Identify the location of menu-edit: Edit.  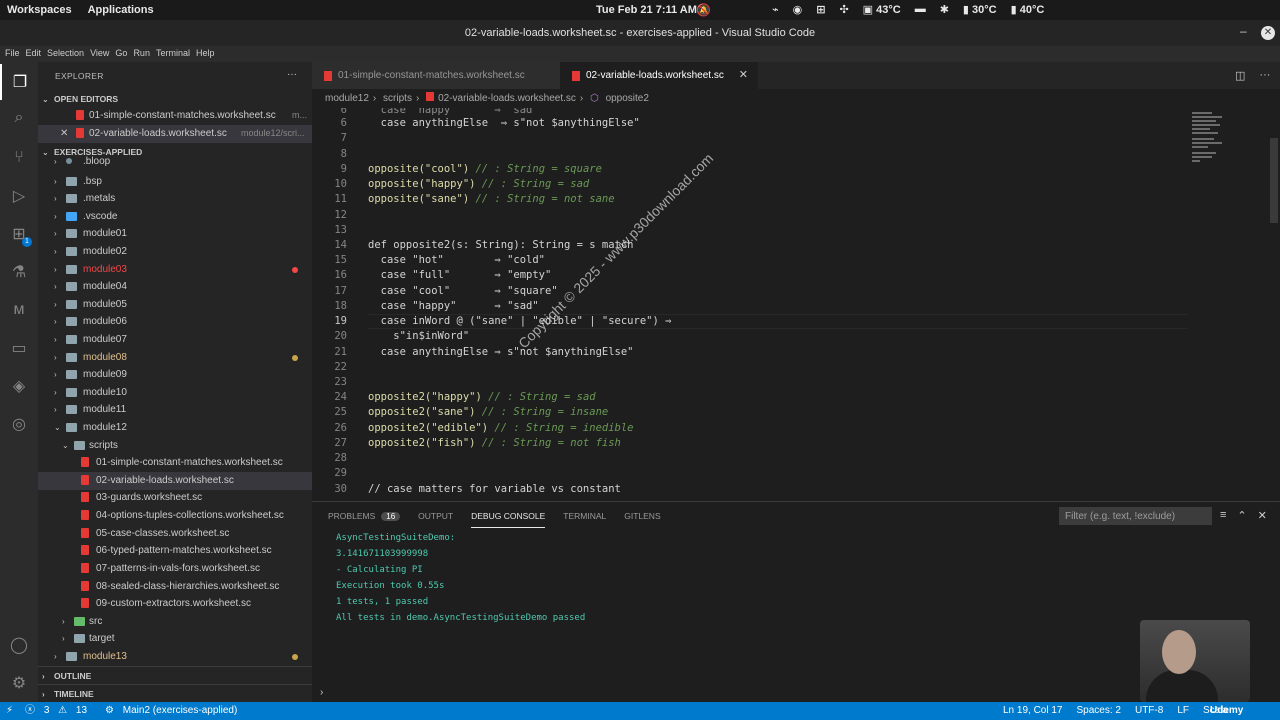
(36, 54).